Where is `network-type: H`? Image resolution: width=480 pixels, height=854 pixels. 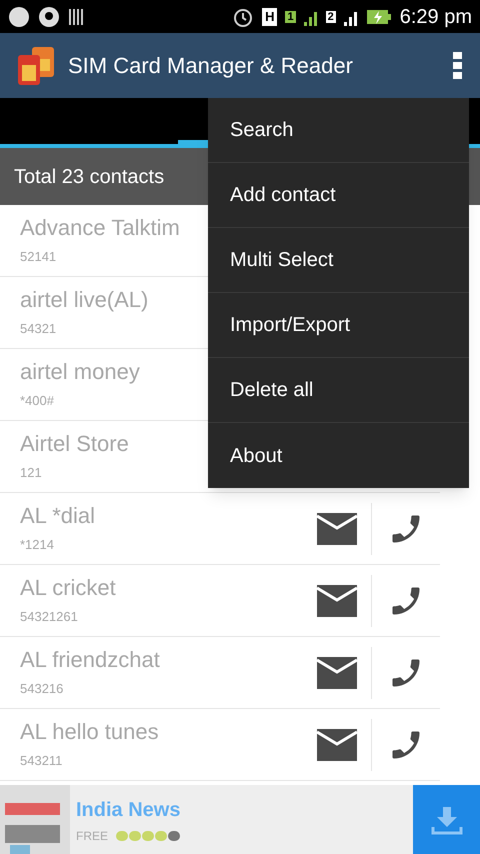 network-type: H is located at coordinates (270, 17).